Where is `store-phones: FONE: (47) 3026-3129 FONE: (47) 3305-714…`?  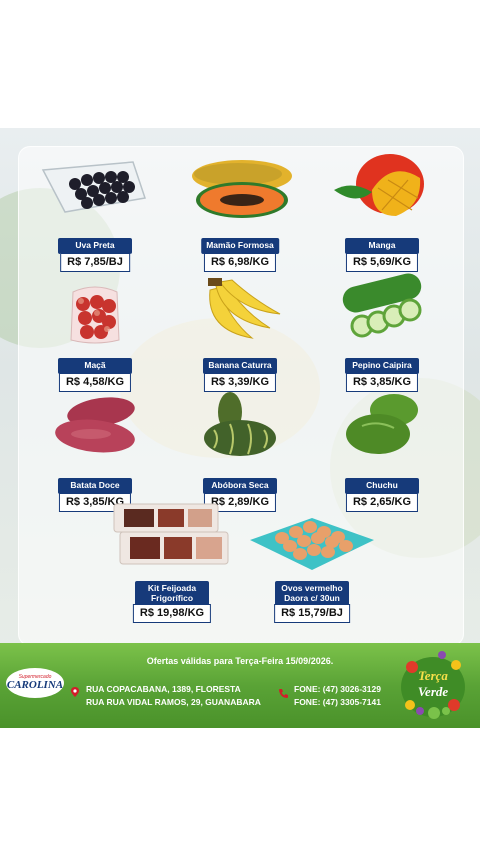
store-phones: FONE: (47) 3026-3129 FONE: (47) 3305-714… is located at coordinates (337, 696).